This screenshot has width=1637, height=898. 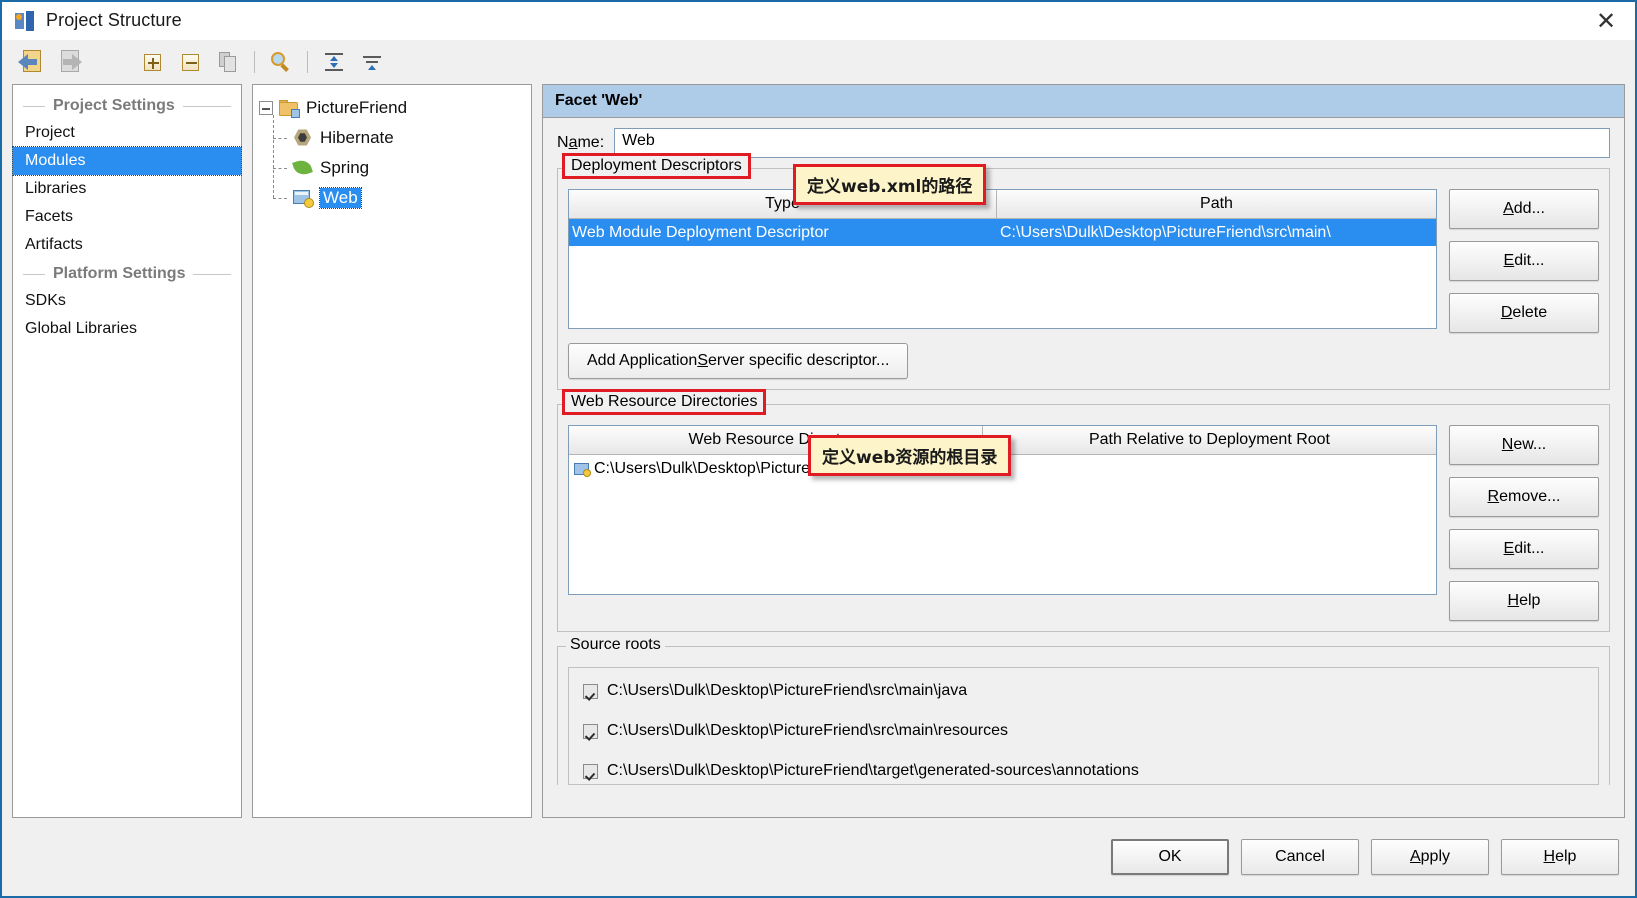 What do you see at coordinates (127, 273) in the screenshot?
I see `sidebar-group-platform-settings: Platform Settings` at bounding box center [127, 273].